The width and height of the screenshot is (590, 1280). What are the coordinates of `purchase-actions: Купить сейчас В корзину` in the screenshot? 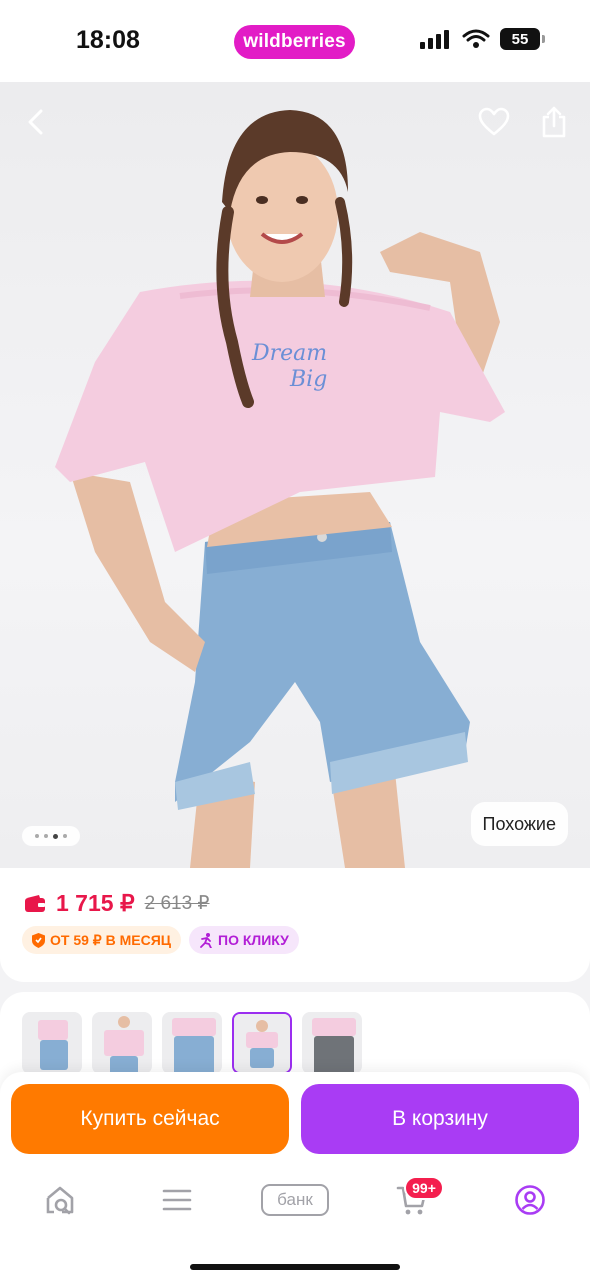 It's located at (295, 1120).